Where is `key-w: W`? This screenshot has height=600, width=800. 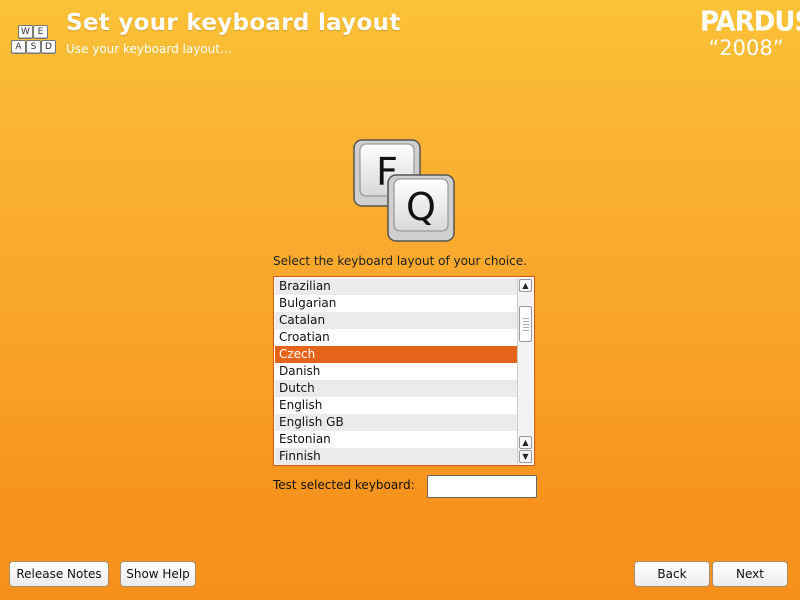
key-w: W is located at coordinates (25, 32).